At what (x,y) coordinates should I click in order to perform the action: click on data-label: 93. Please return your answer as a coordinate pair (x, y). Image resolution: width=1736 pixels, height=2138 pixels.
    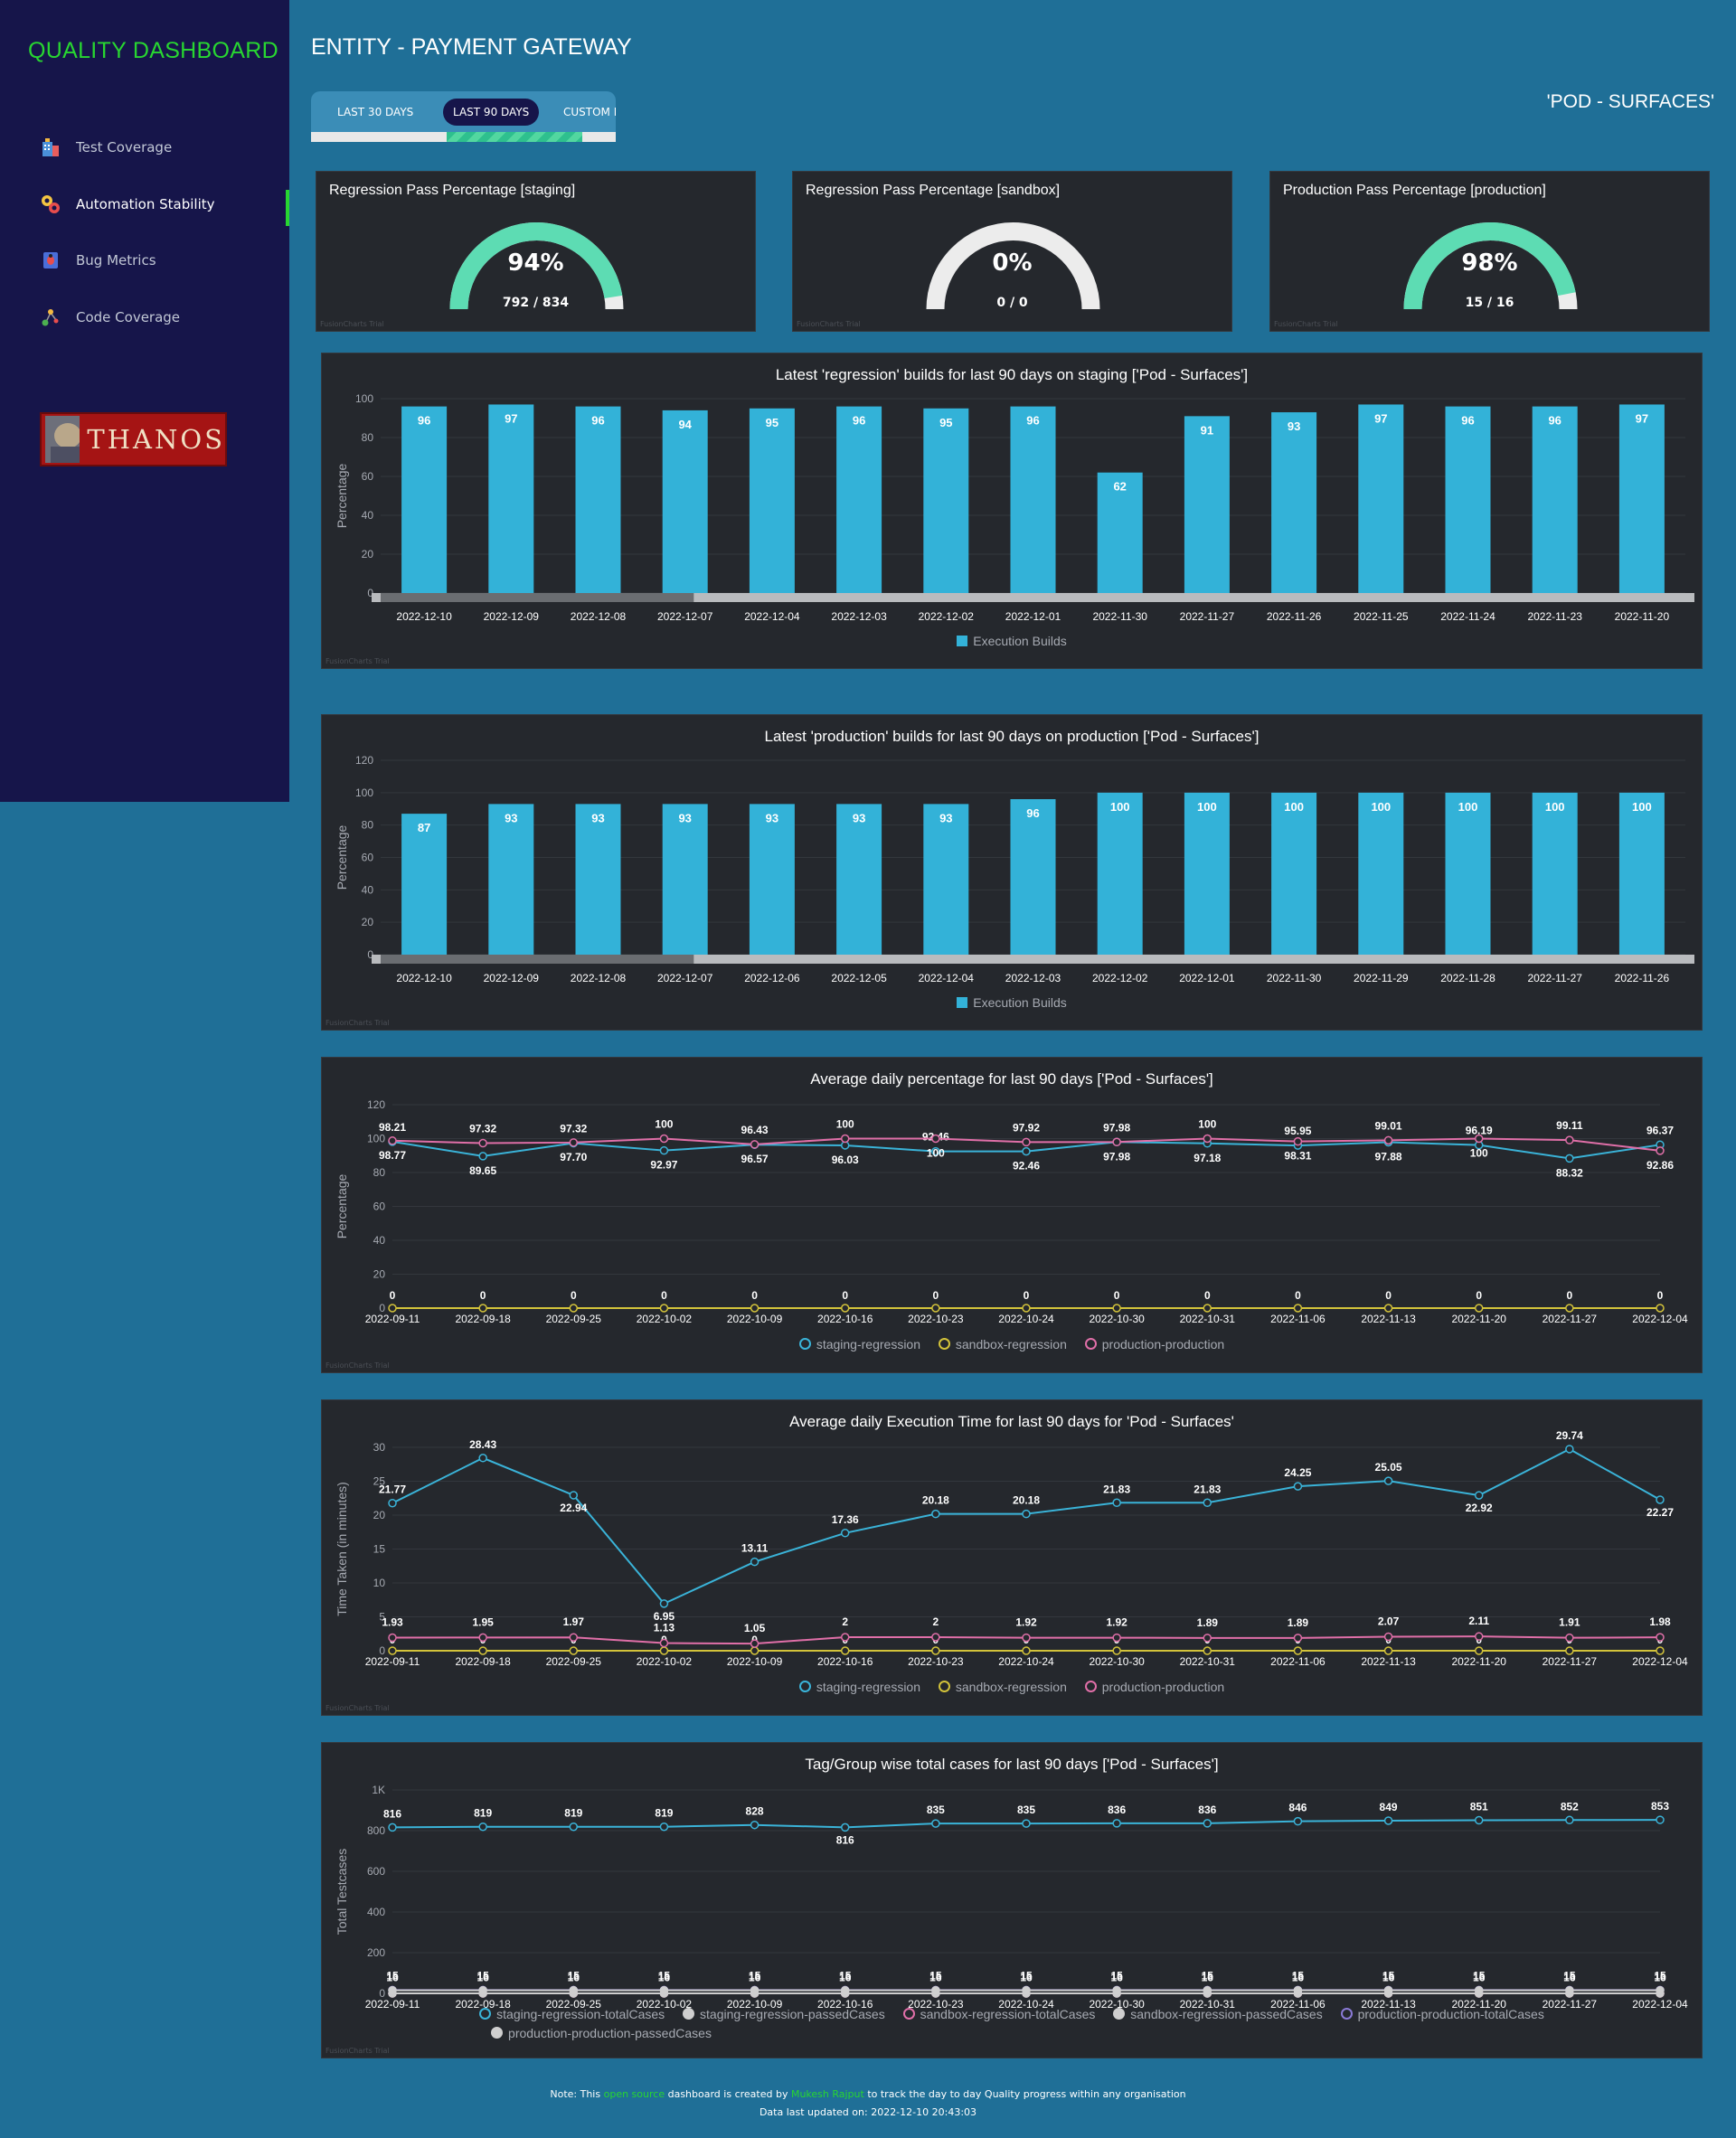
    Looking at the image, I should click on (598, 818).